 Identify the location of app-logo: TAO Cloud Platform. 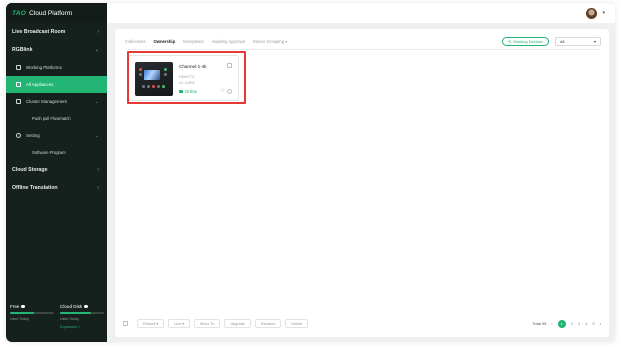
(56, 13).